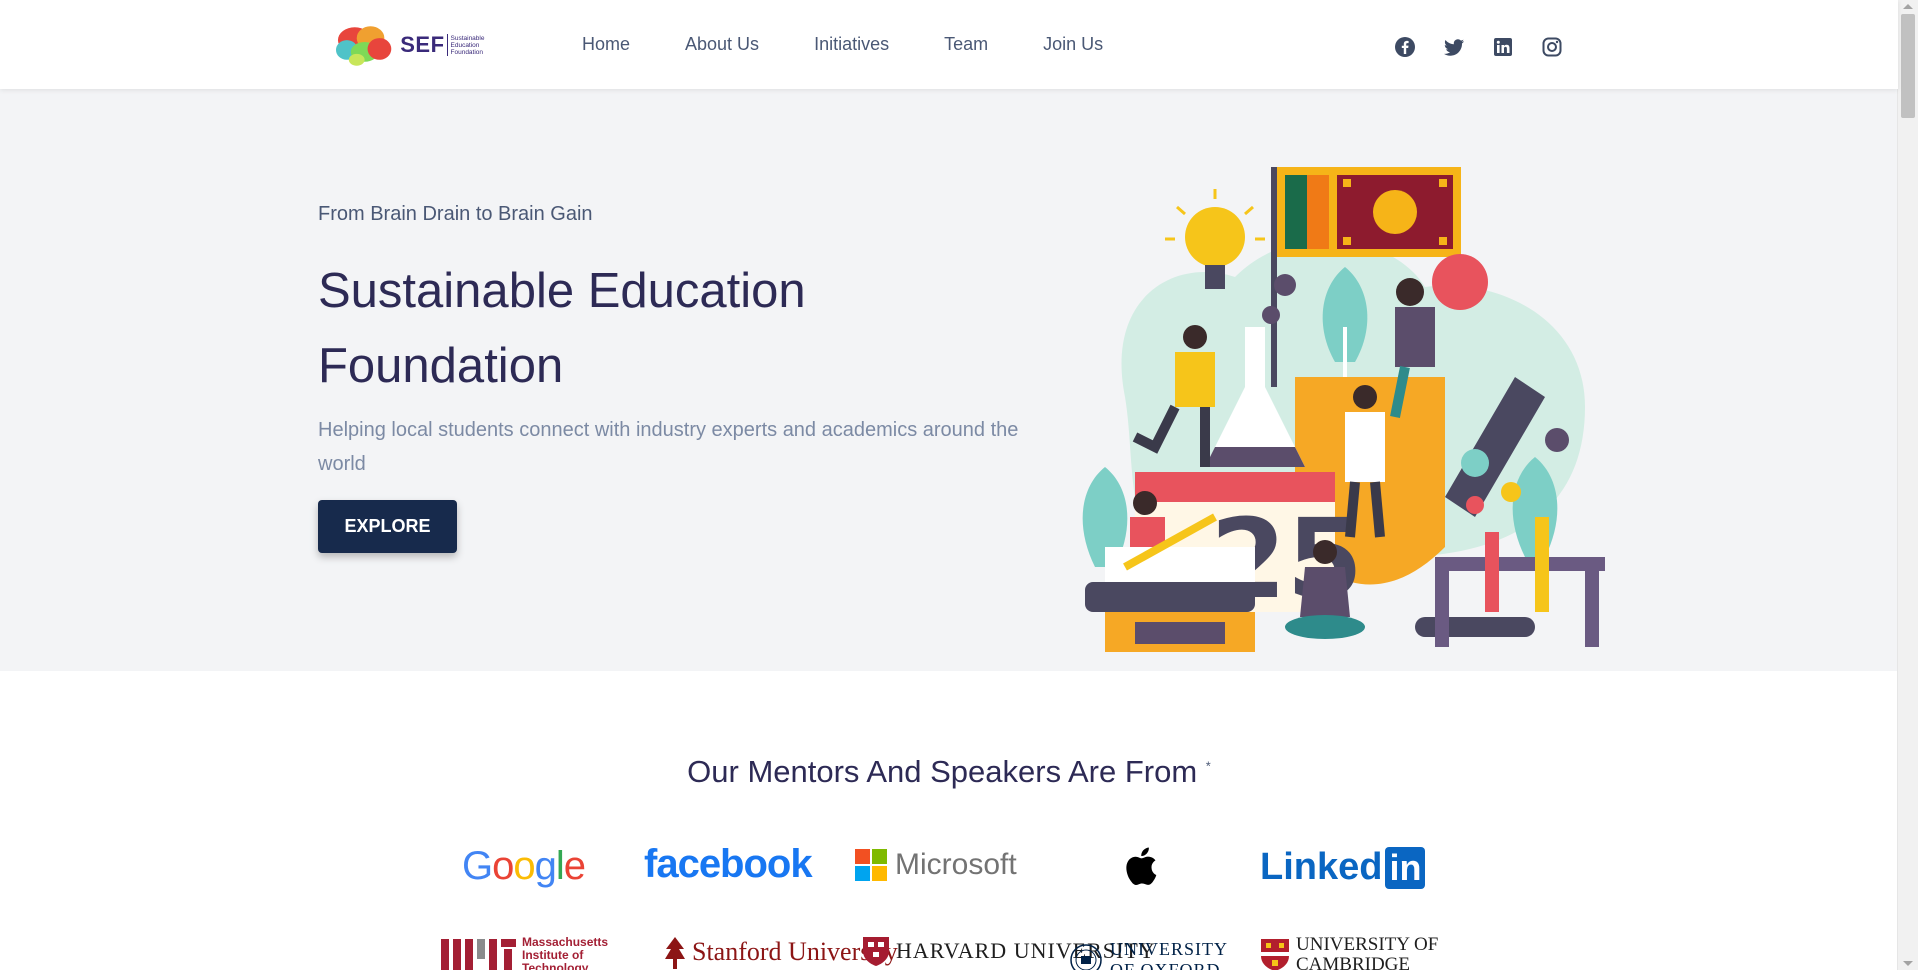 The image size is (1918, 970). Describe the element at coordinates (478, 954) in the screenshot. I see `mit-bars-icon` at that location.